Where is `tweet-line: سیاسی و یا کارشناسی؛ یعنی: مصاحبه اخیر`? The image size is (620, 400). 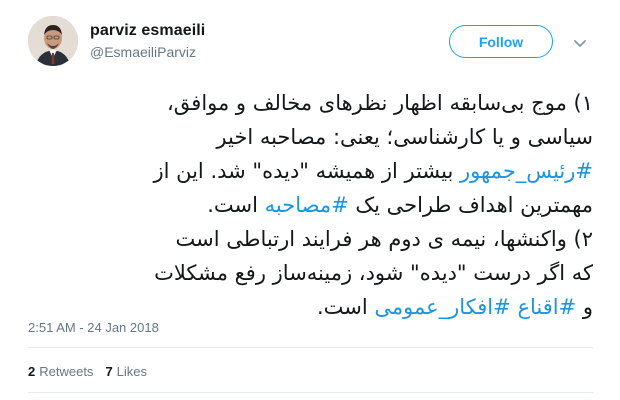 tweet-line: سیاسی و یا کارشناسی؛ یعنی: مصاحبه اخیر is located at coordinates (310, 137).